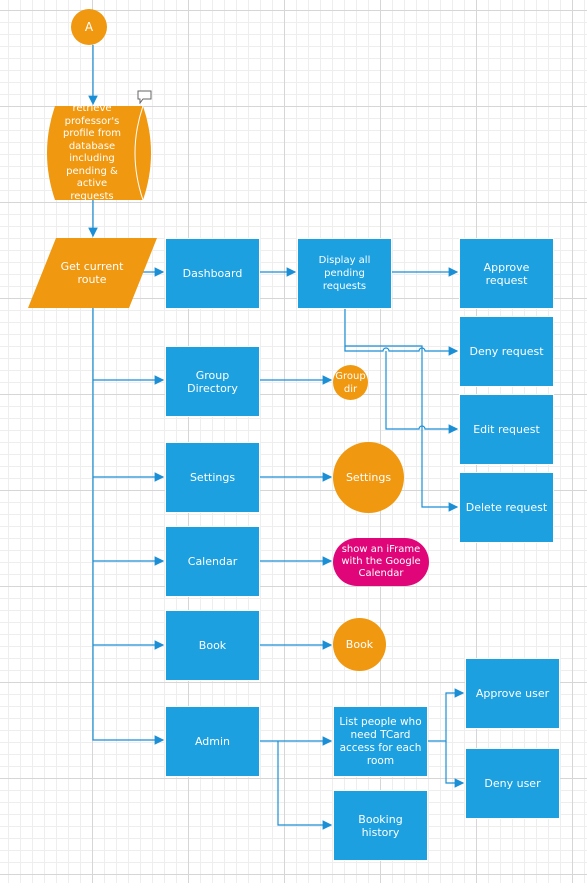  What do you see at coordinates (212, 645) in the screenshot?
I see `book-box: Book` at bounding box center [212, 645].